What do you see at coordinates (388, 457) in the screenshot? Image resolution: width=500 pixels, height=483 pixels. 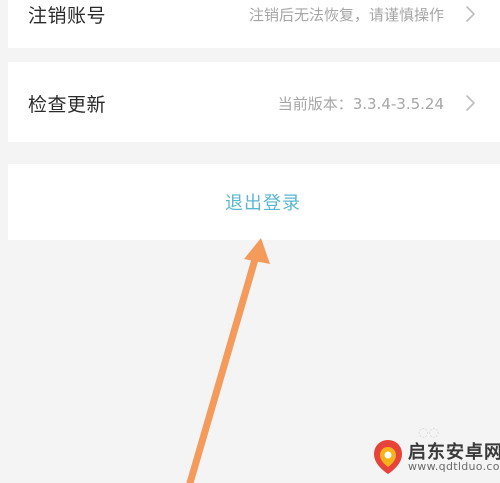 I see `watermark-logo-icon` at bounding box center [388, 457].